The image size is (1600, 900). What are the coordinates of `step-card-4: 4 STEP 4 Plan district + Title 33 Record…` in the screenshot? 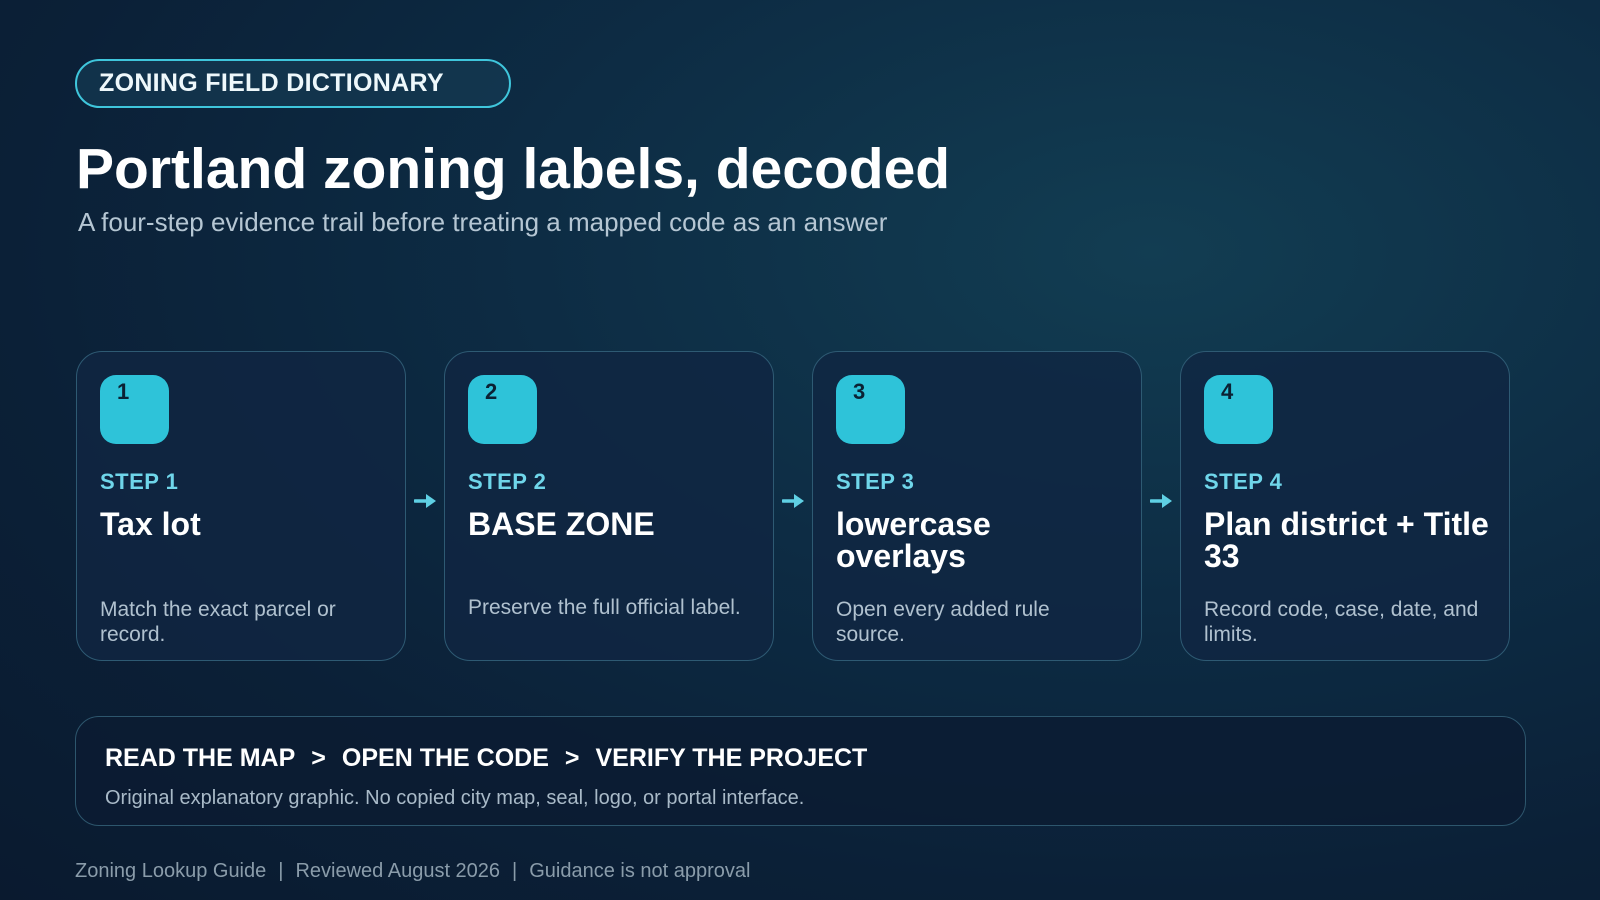 It's located at (1345, 506).